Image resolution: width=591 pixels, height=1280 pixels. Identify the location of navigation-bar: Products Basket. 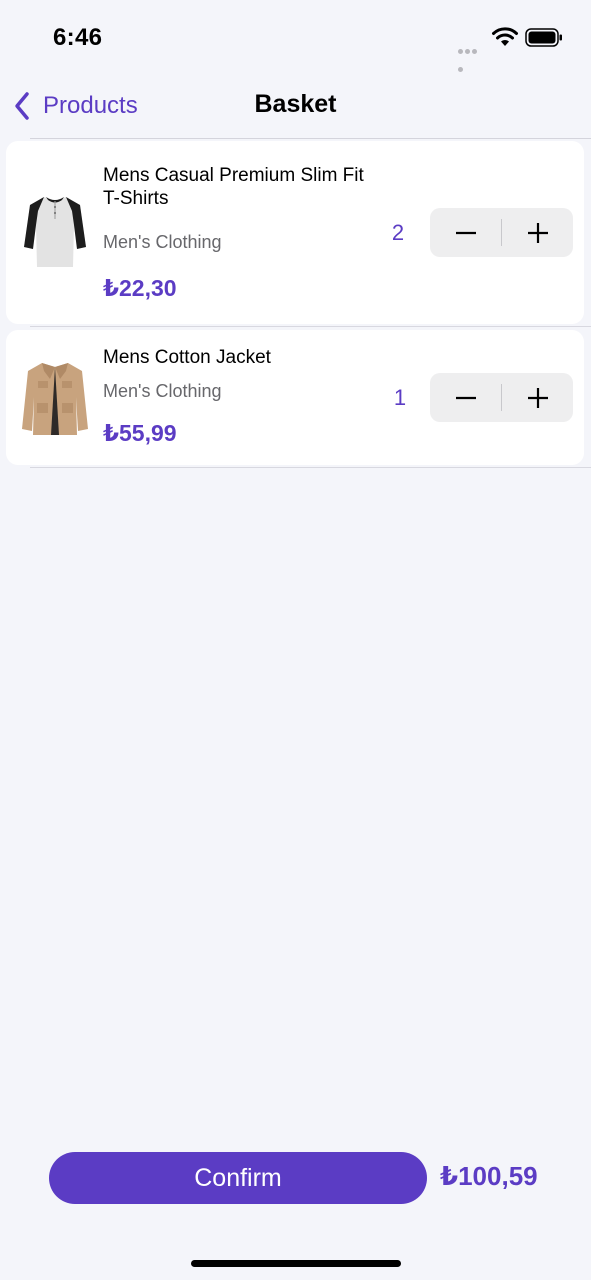
(295, 107).